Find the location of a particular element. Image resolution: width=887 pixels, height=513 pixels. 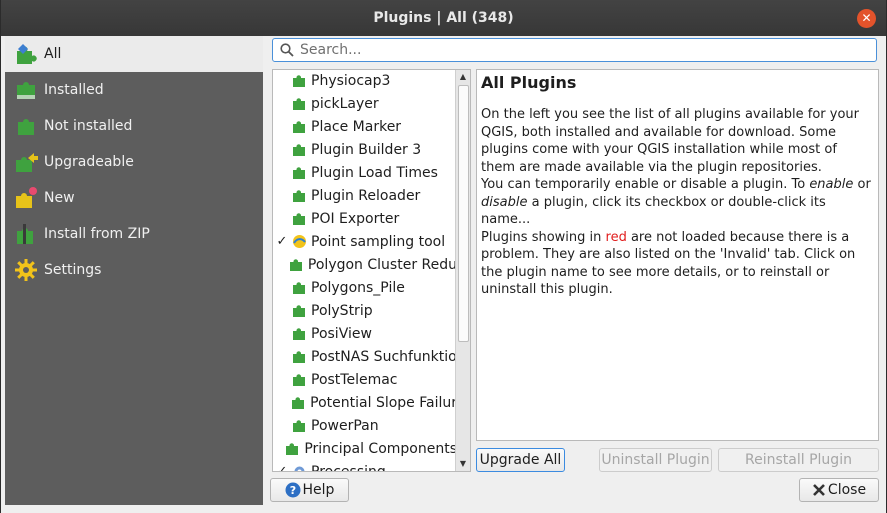

plugin-row: Plugin Load Times is located at coordinates (365, 172).